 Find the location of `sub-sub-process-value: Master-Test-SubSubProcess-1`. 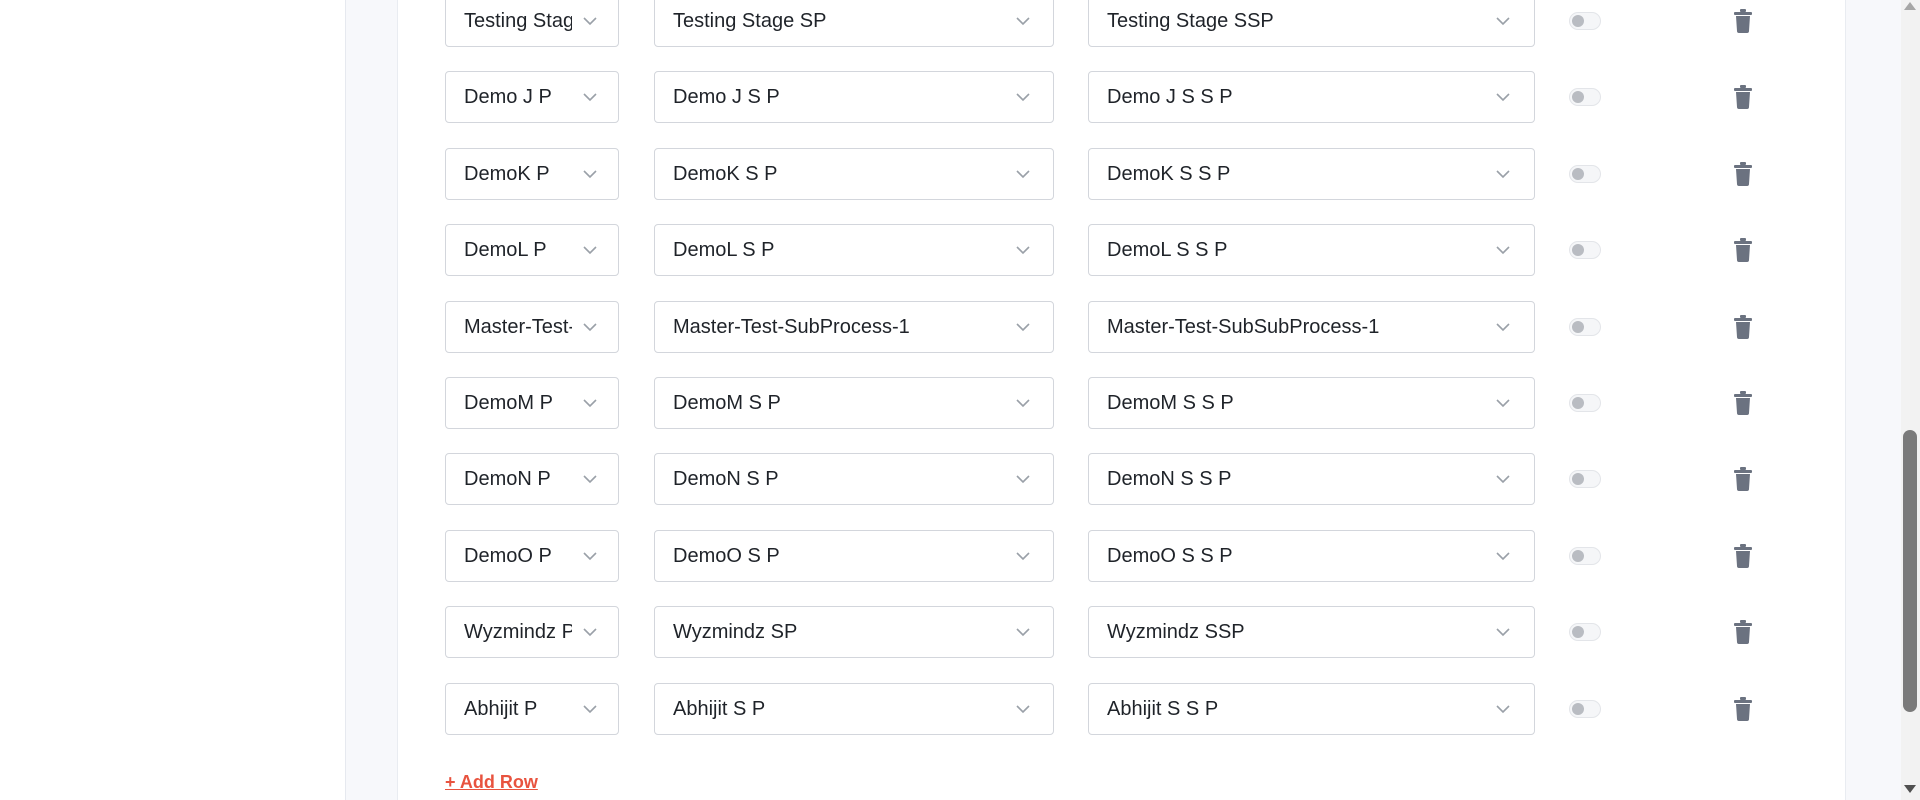

sub-sub-process-value: Master-Test-SubSubProcess-1 is located at coordinates (1243, 327).